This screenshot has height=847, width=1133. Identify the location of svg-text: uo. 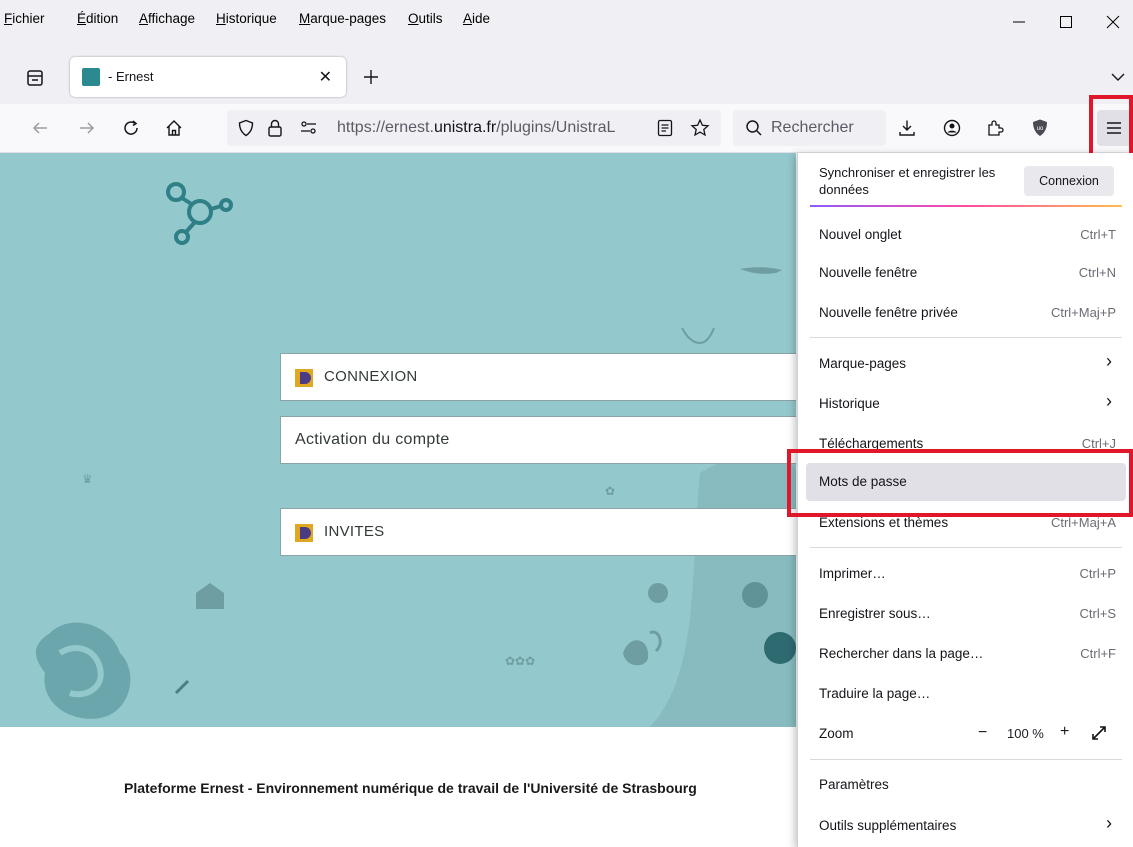
(1040, 129).